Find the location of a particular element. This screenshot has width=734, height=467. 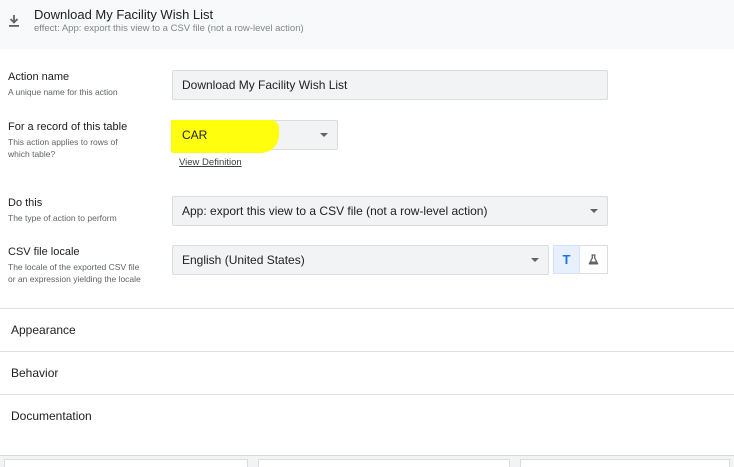

action-name-label: Action name is located at coordinates (39, 77).